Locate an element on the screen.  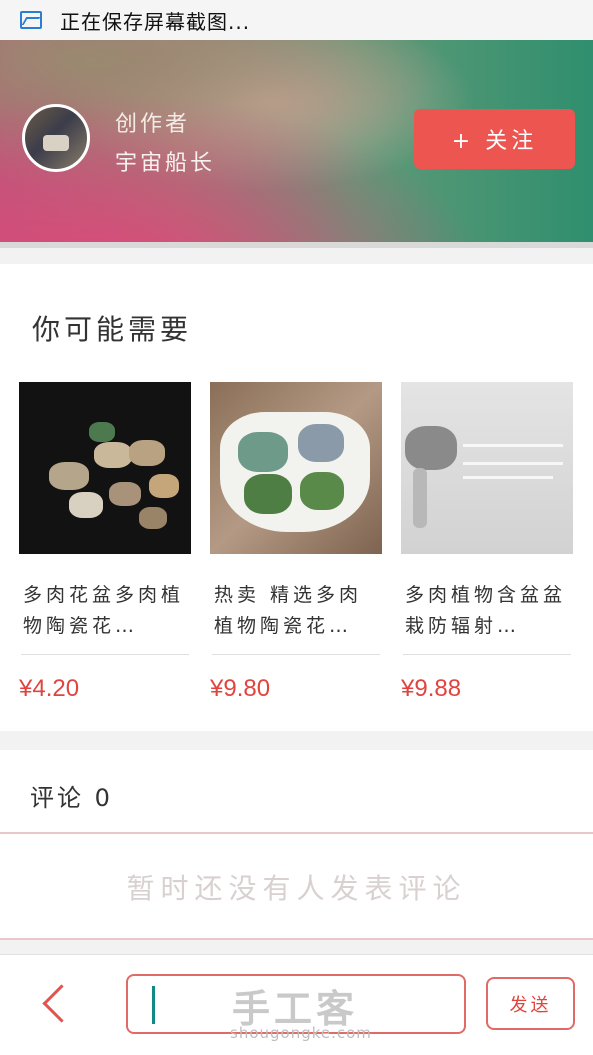
screenshot-icon is located at coordinates (31, 20).